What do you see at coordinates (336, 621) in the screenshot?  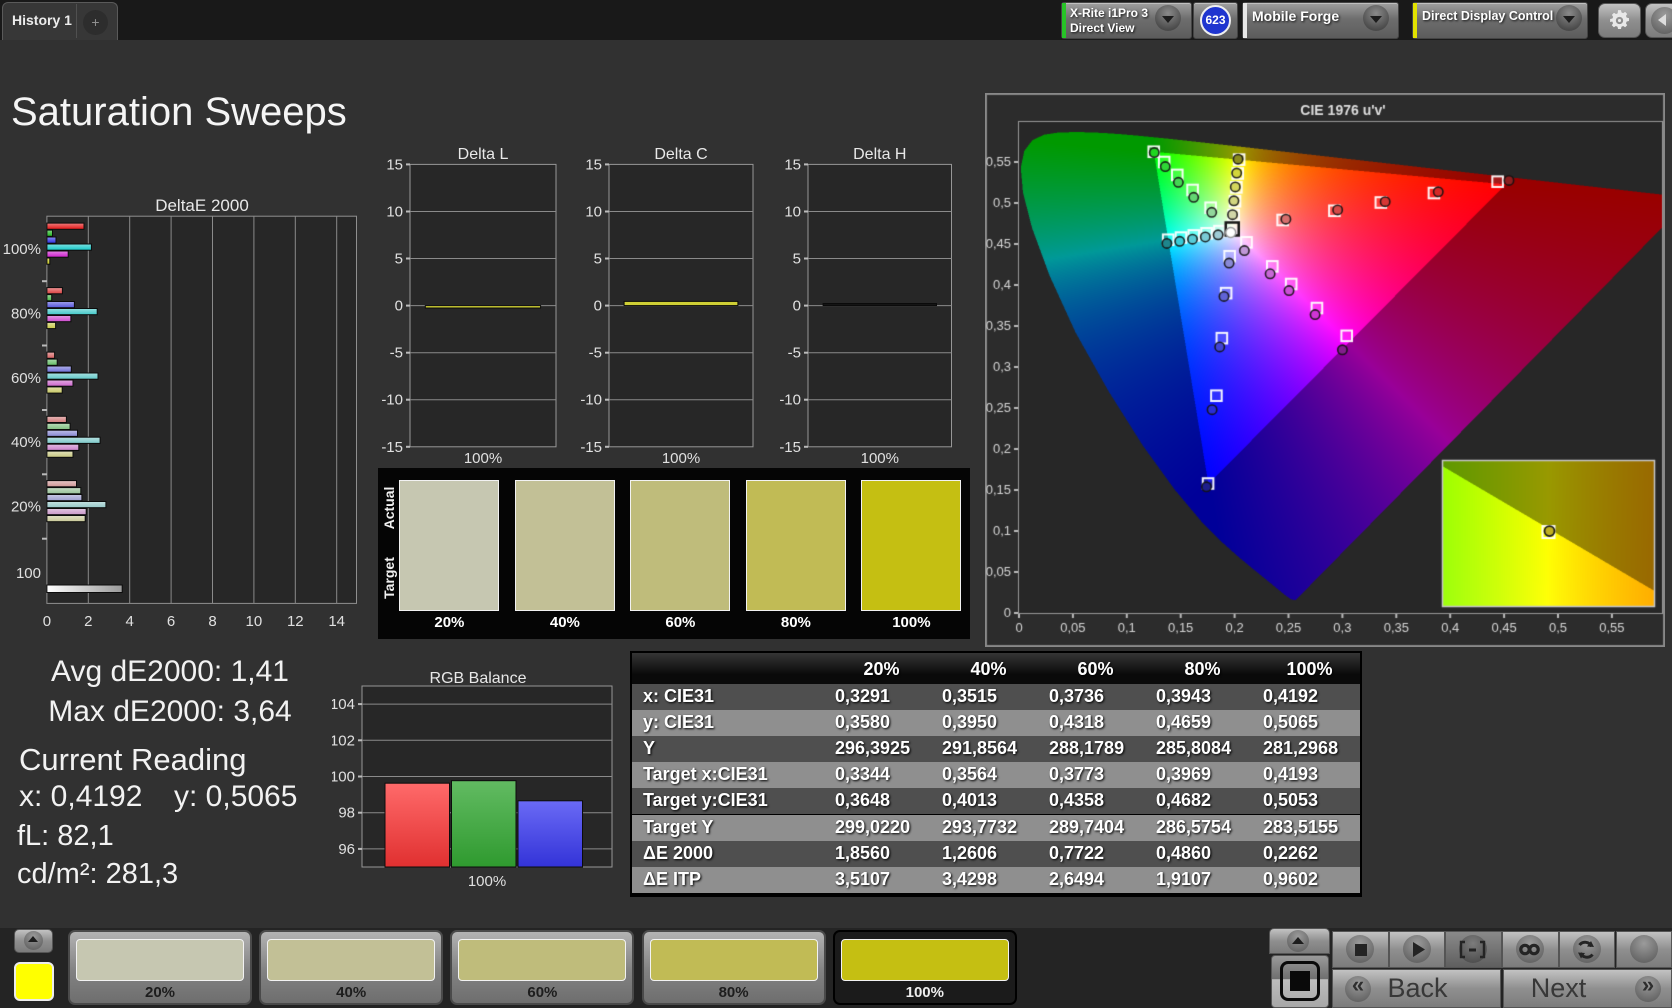 I see `svg-text: 14` at bounding box center [336, 621].